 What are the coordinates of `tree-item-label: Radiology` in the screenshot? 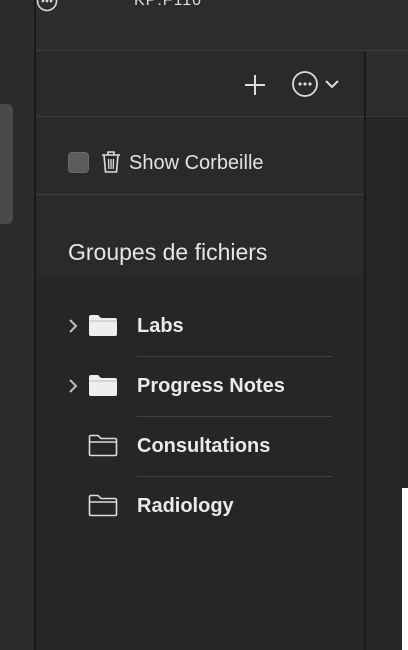 It's located at (185, 506).